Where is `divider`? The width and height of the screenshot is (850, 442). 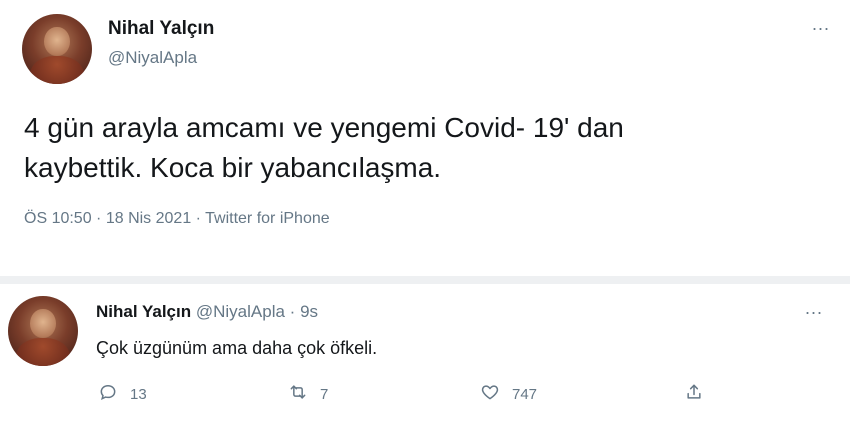
divider is located at coordinates (425, 280).